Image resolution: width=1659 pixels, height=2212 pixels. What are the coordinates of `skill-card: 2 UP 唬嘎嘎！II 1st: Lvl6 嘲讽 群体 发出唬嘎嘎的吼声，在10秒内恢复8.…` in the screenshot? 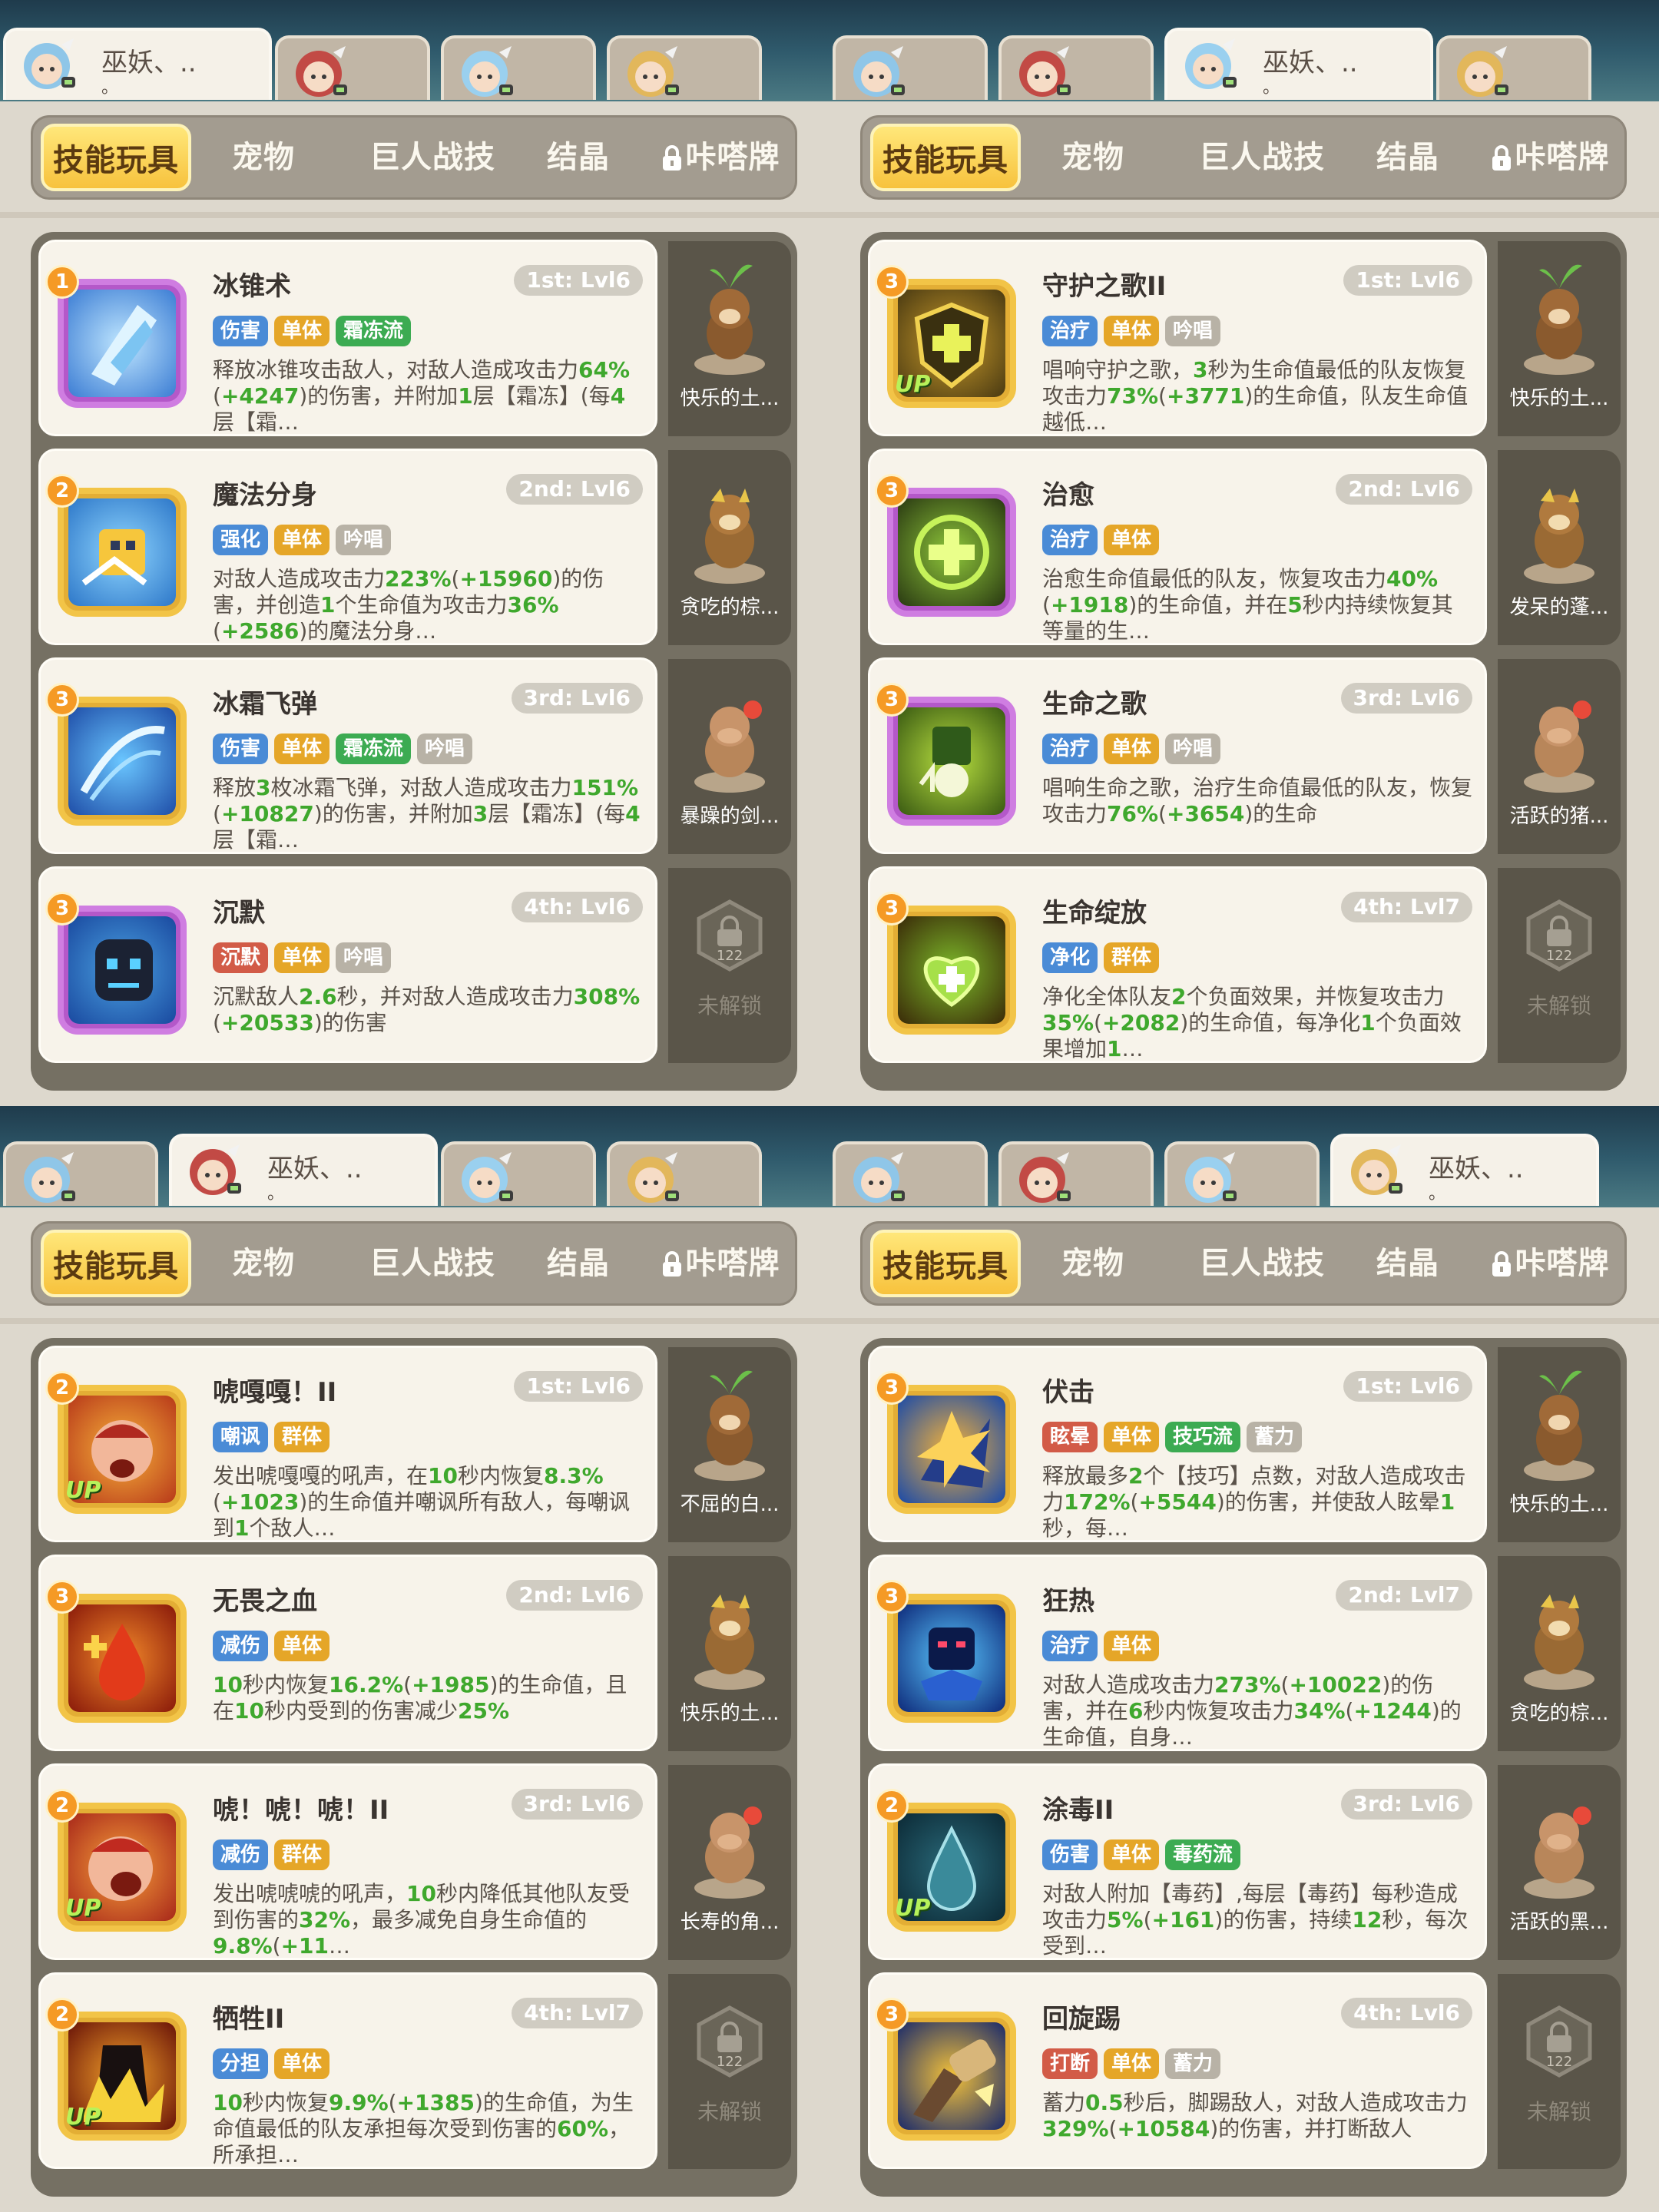 It's located at (347, 1444).